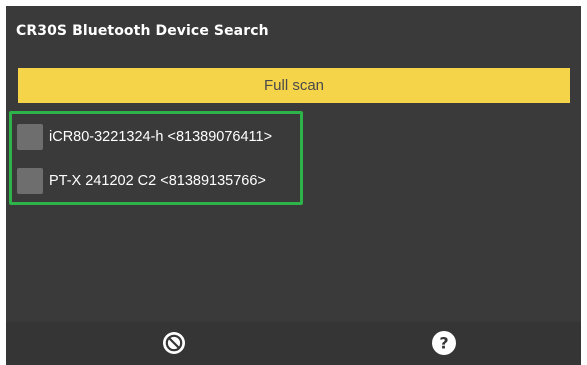 The width and height of the screenshot is (587, 365). I want to click on window-title: CR30S Bluetooth Device Search, so click(142, 31).